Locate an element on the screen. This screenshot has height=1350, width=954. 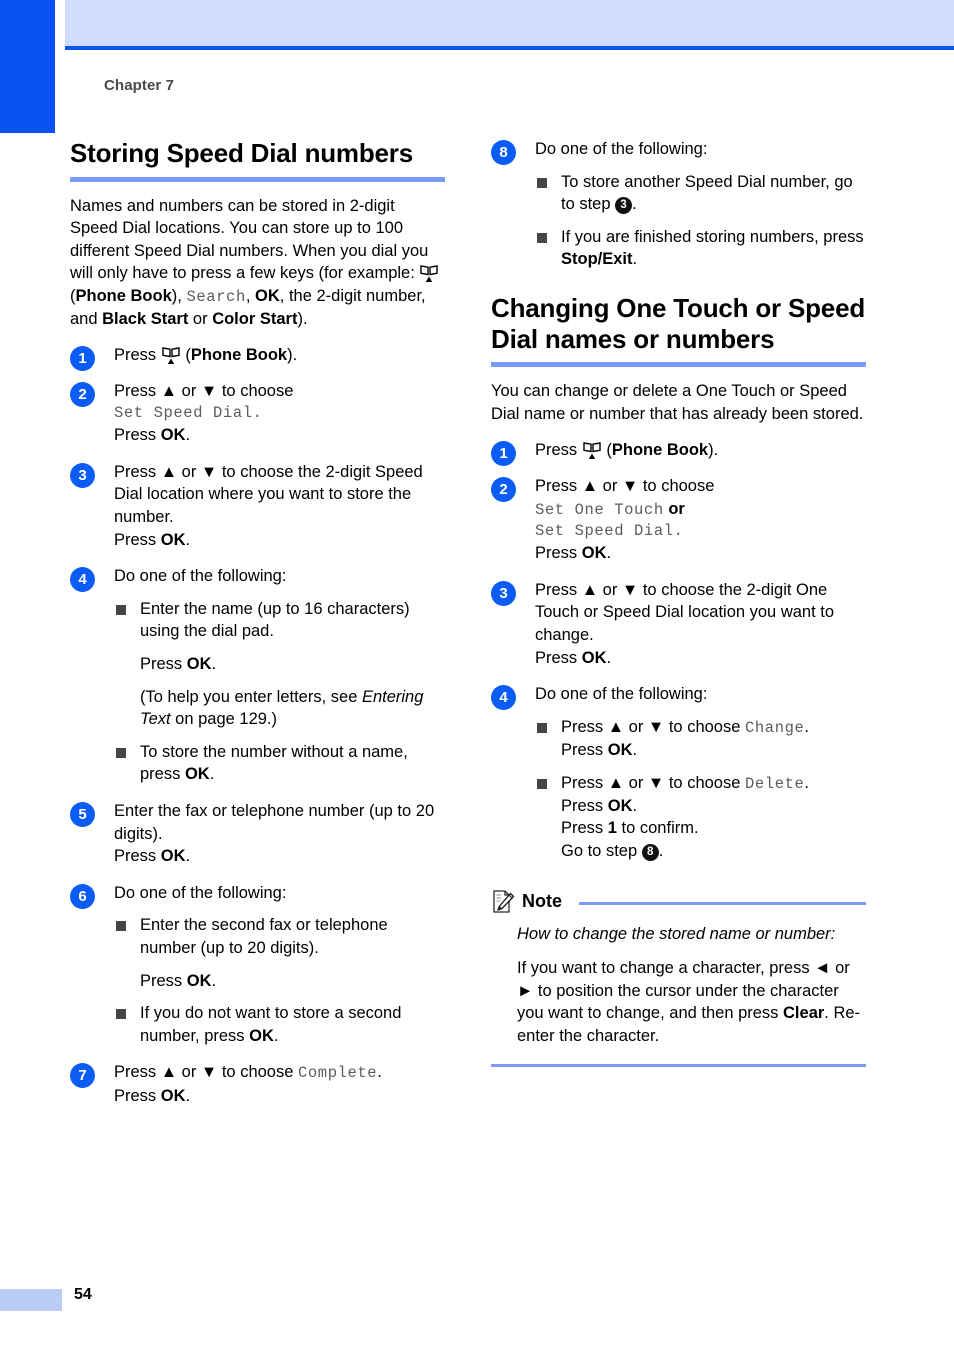
step-line: Press ▲ or ▼ to choose Complete. is located at coordinates (279, 1072).